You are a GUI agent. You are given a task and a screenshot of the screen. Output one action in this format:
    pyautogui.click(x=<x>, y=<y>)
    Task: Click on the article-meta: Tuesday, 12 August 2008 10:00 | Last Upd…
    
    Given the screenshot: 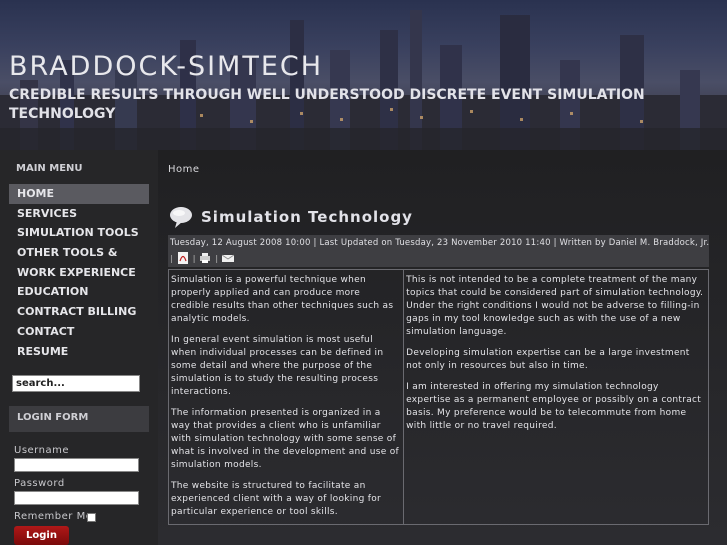 What is the action you would take?
    pyautogui.click(x=438, y=251)
    